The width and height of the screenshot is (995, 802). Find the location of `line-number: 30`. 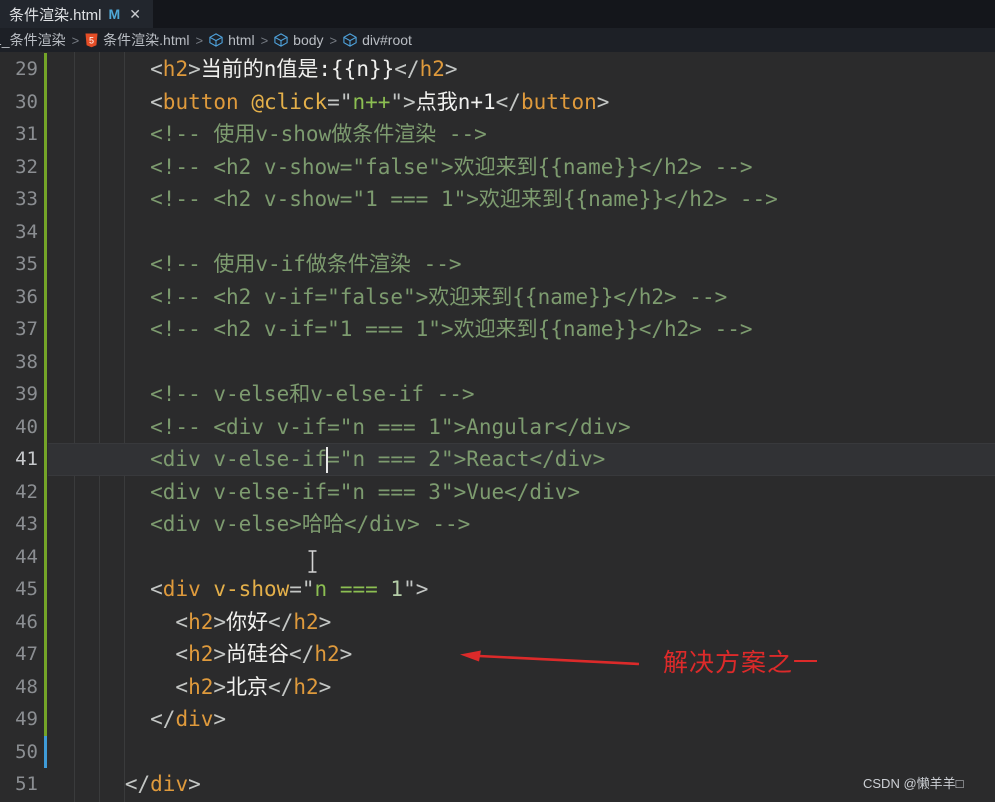

line-number: 30 is located at coordinates (19, 102).